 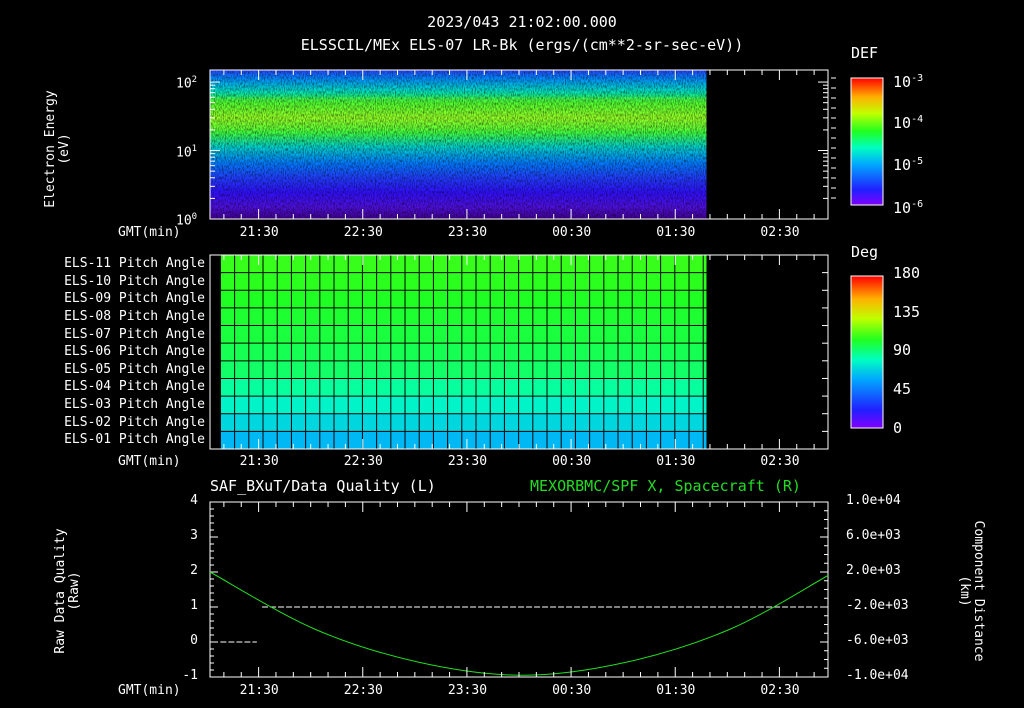 I want to click on panel3-left-title: SAF_BXuT/Data Quality (L), so click(x=323, y=486).